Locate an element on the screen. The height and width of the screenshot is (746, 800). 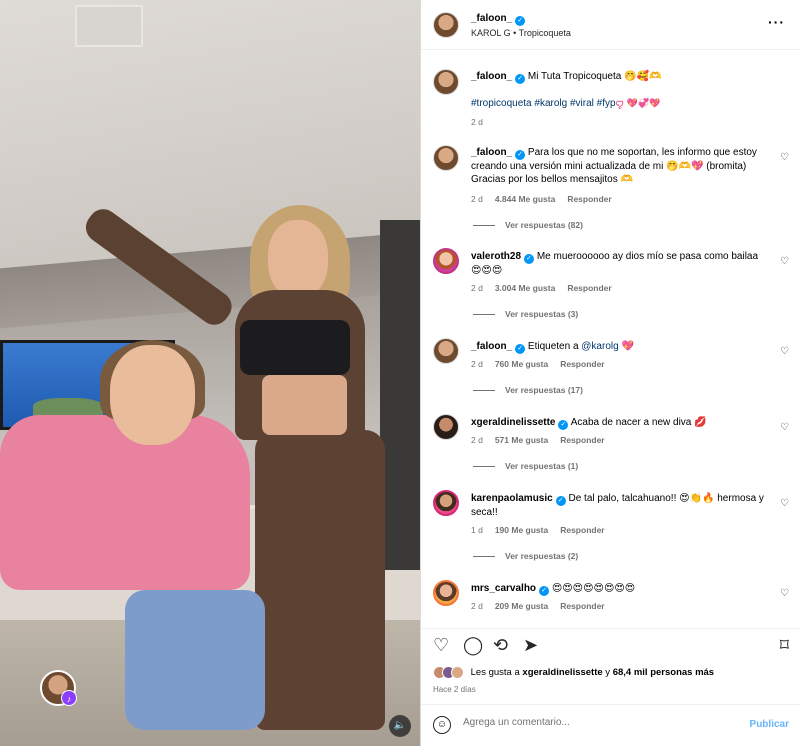
comment-likes: 3.004 Me gusta is located at coordinates (525, 288).